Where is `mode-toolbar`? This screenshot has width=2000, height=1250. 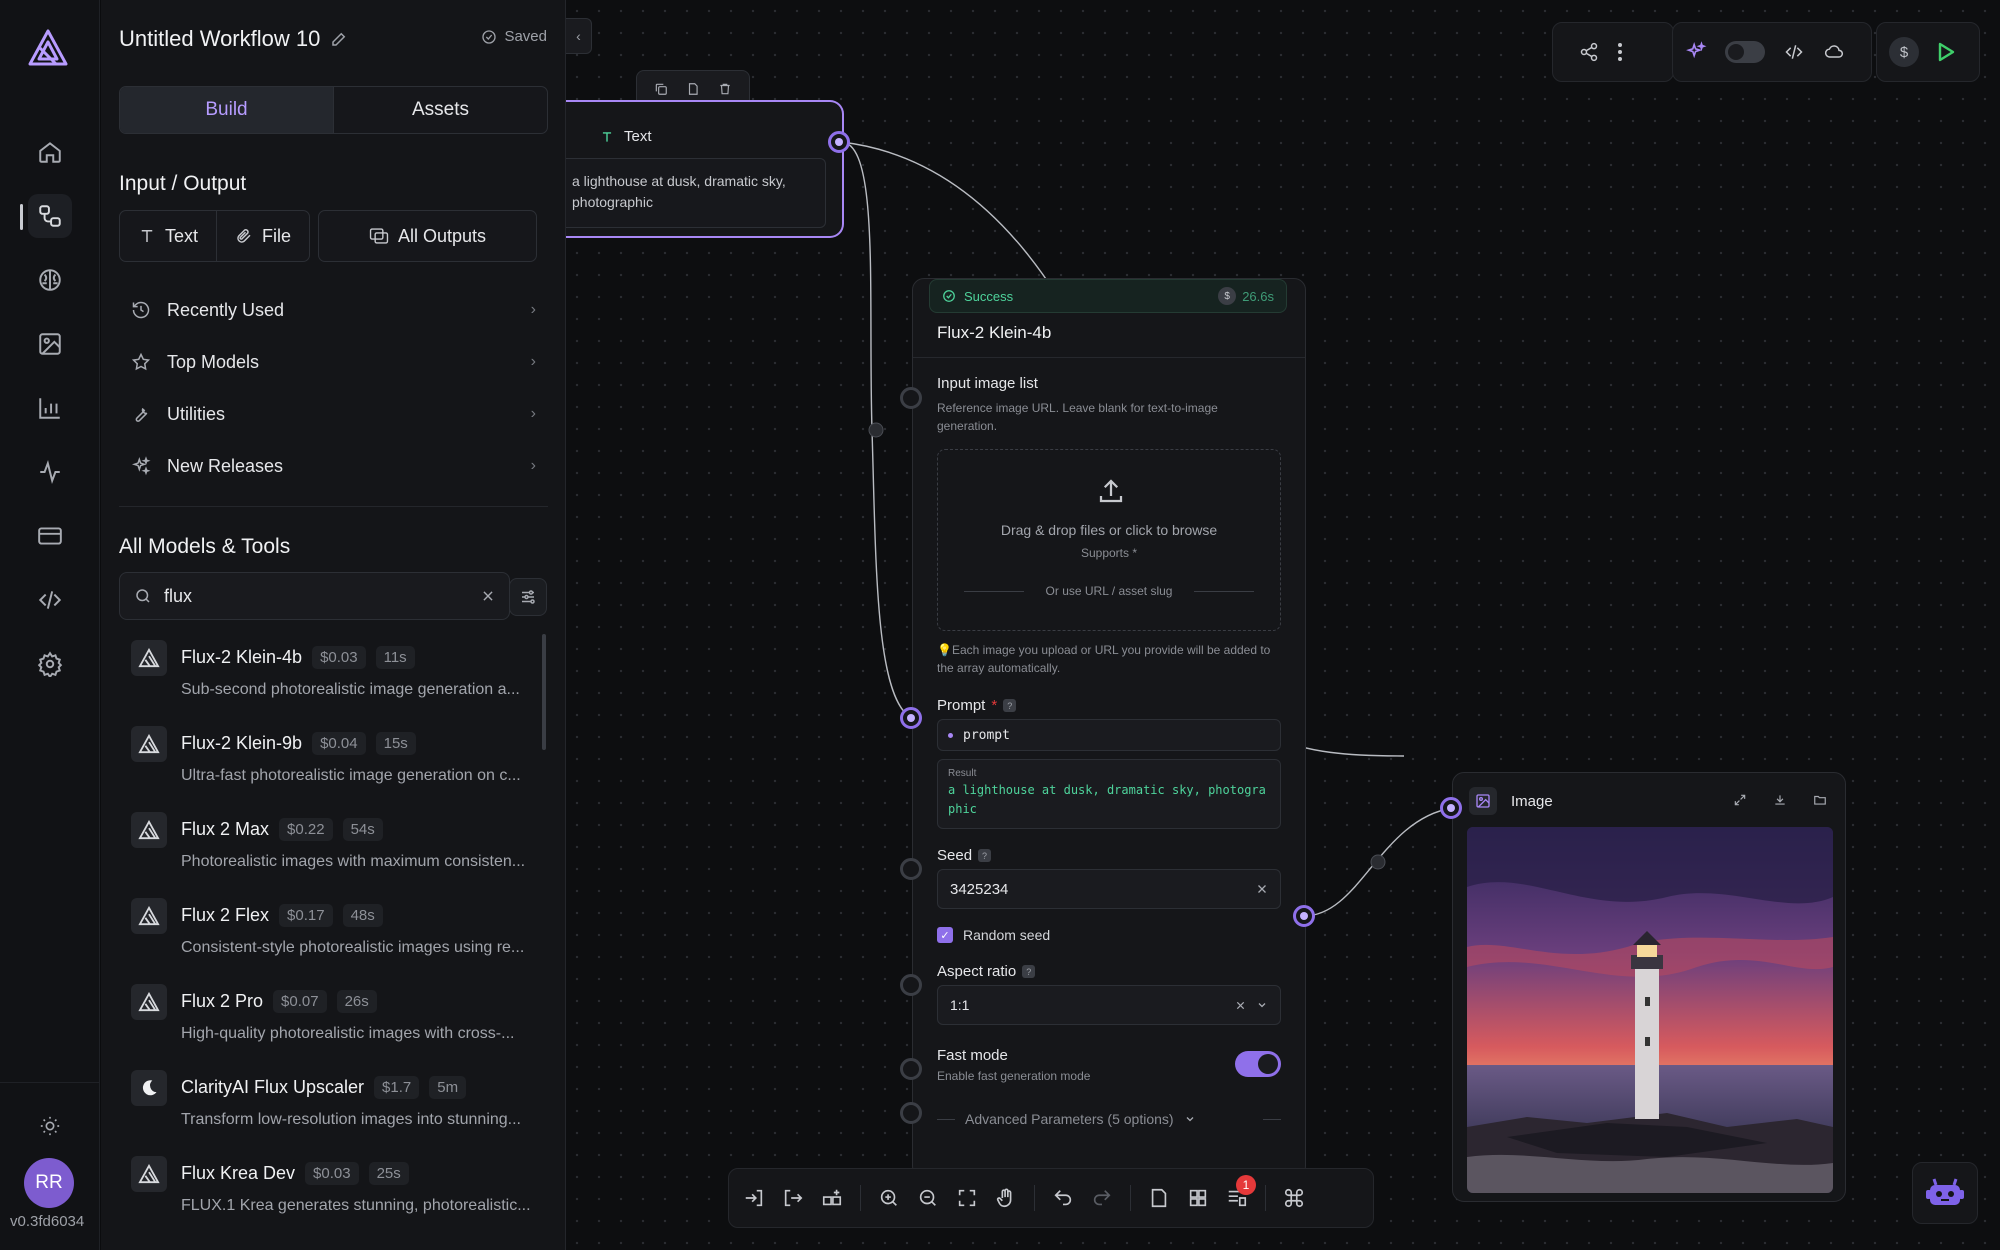
mode-toolbar is located at coordinates (1772, 52).